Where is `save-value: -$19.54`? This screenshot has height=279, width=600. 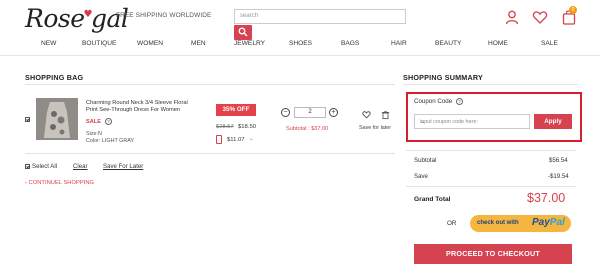
save-value: -$19.54 is located at coordinates (558, 176).